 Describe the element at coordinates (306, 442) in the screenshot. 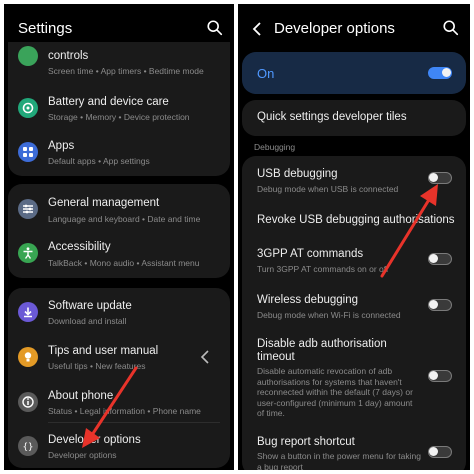

I see `item-title: Bug report shortcut` at that location.